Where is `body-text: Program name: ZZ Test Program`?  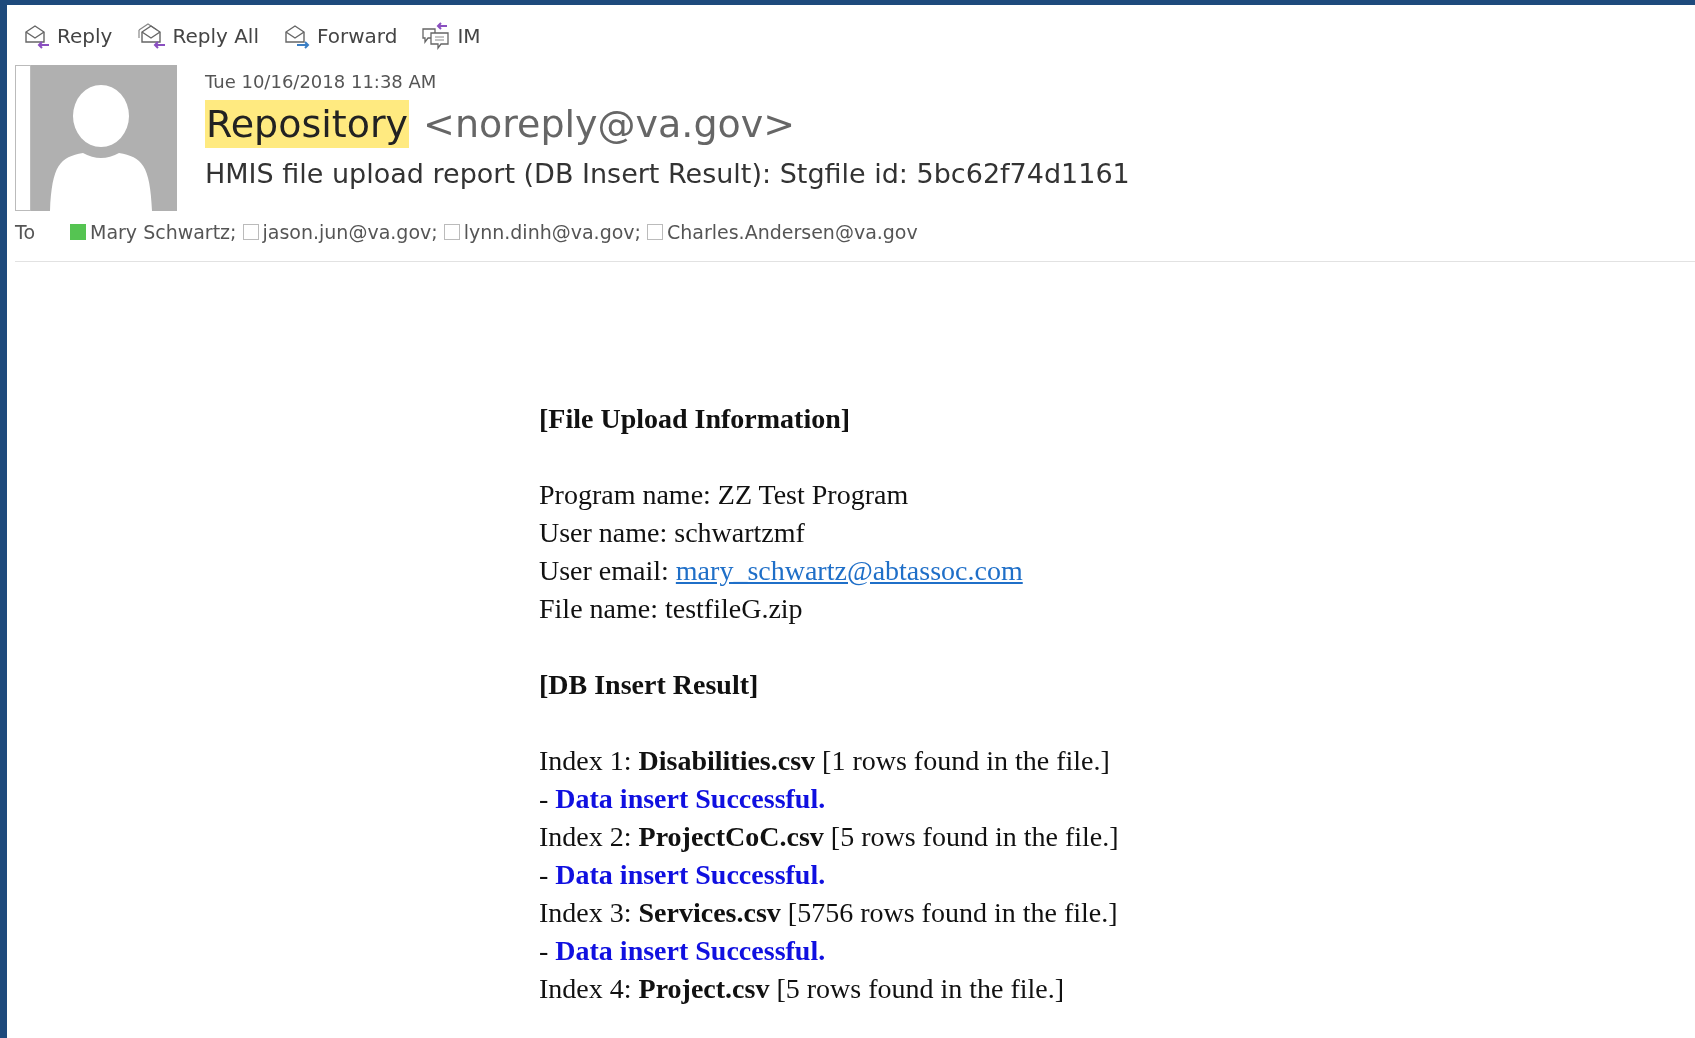 body-text: Program name: ZZ Test Program is located at coordinates (724, 495).